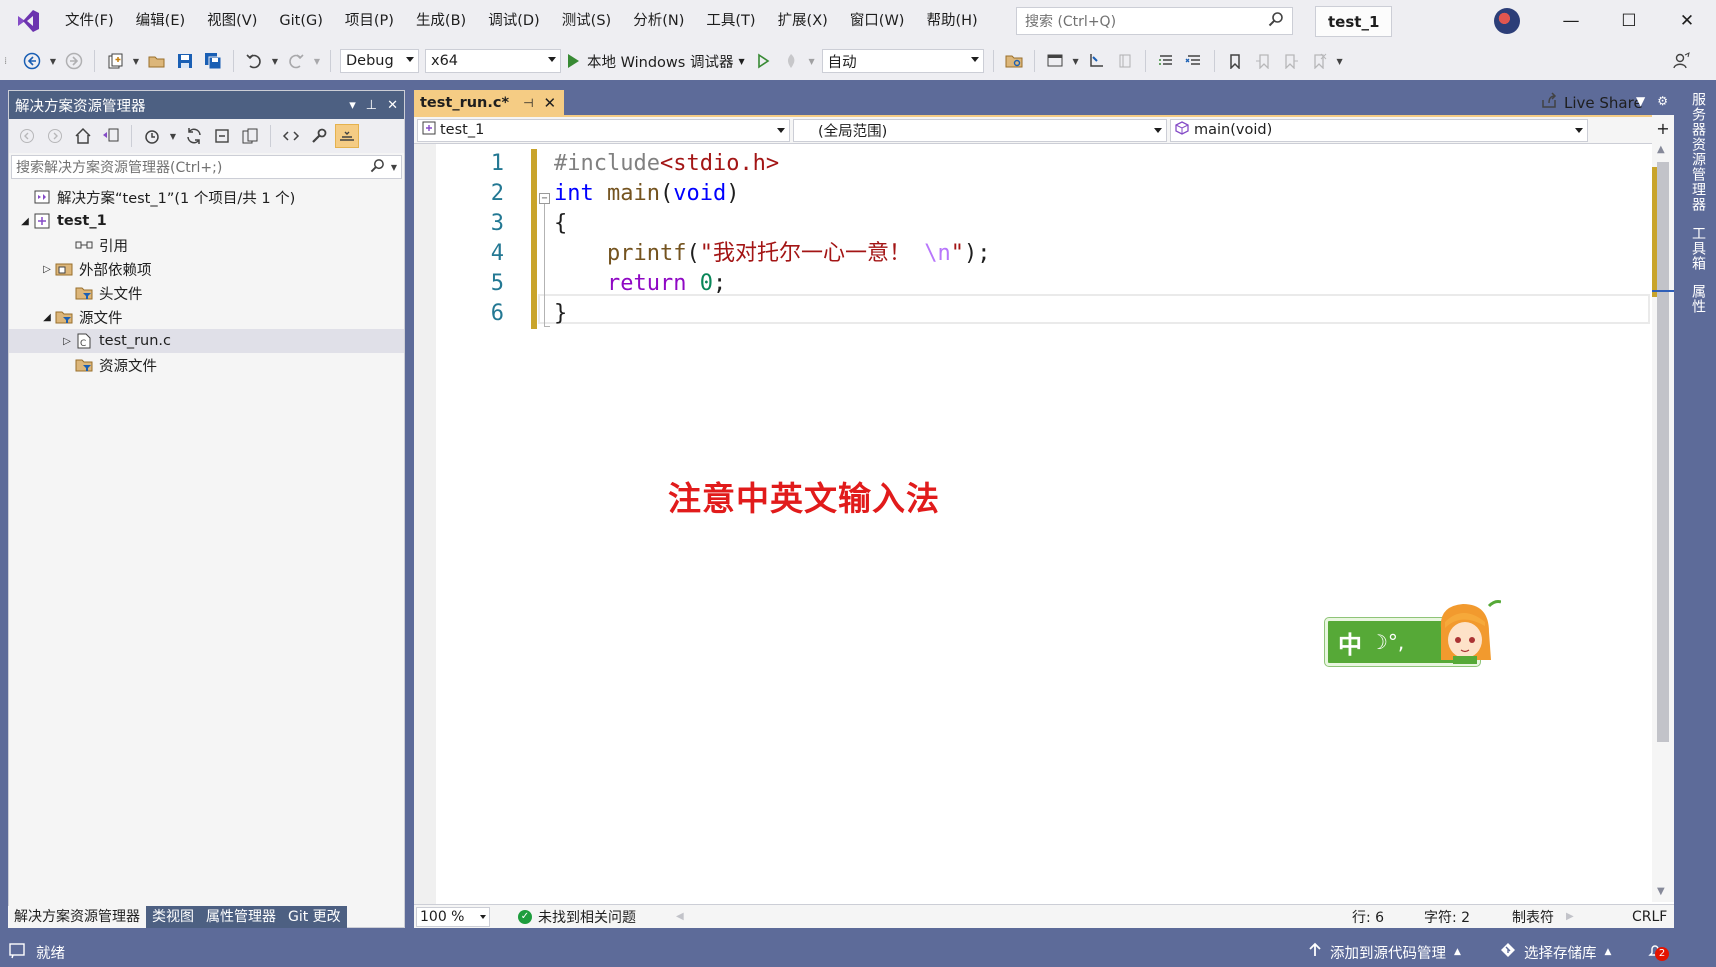 Image resolution: width=1716 pixels, height=967 pixels. What do you see at coordinates (1629, 21) in the screenshot?
I see `maximize-button: ☐` at bounding box center [1629, 21].